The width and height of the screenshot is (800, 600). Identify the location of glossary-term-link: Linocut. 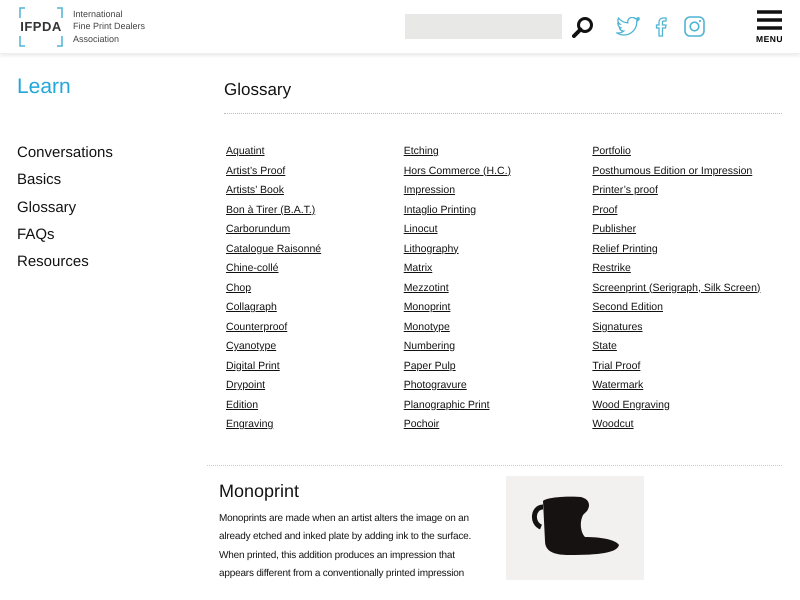
(421, 230).